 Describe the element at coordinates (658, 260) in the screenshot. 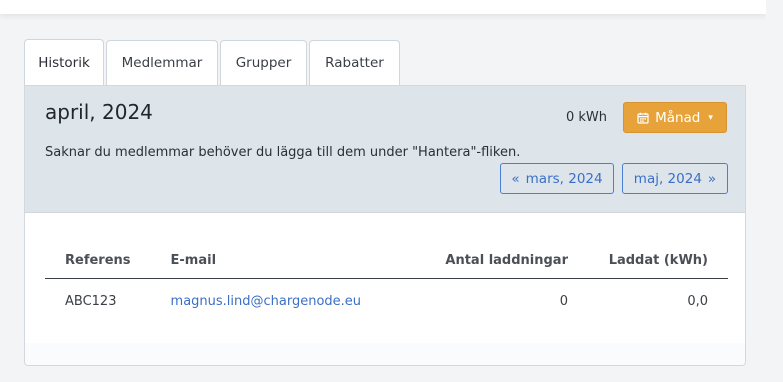

I see `column-header-laddat: Laddat (kWh)` at that location.